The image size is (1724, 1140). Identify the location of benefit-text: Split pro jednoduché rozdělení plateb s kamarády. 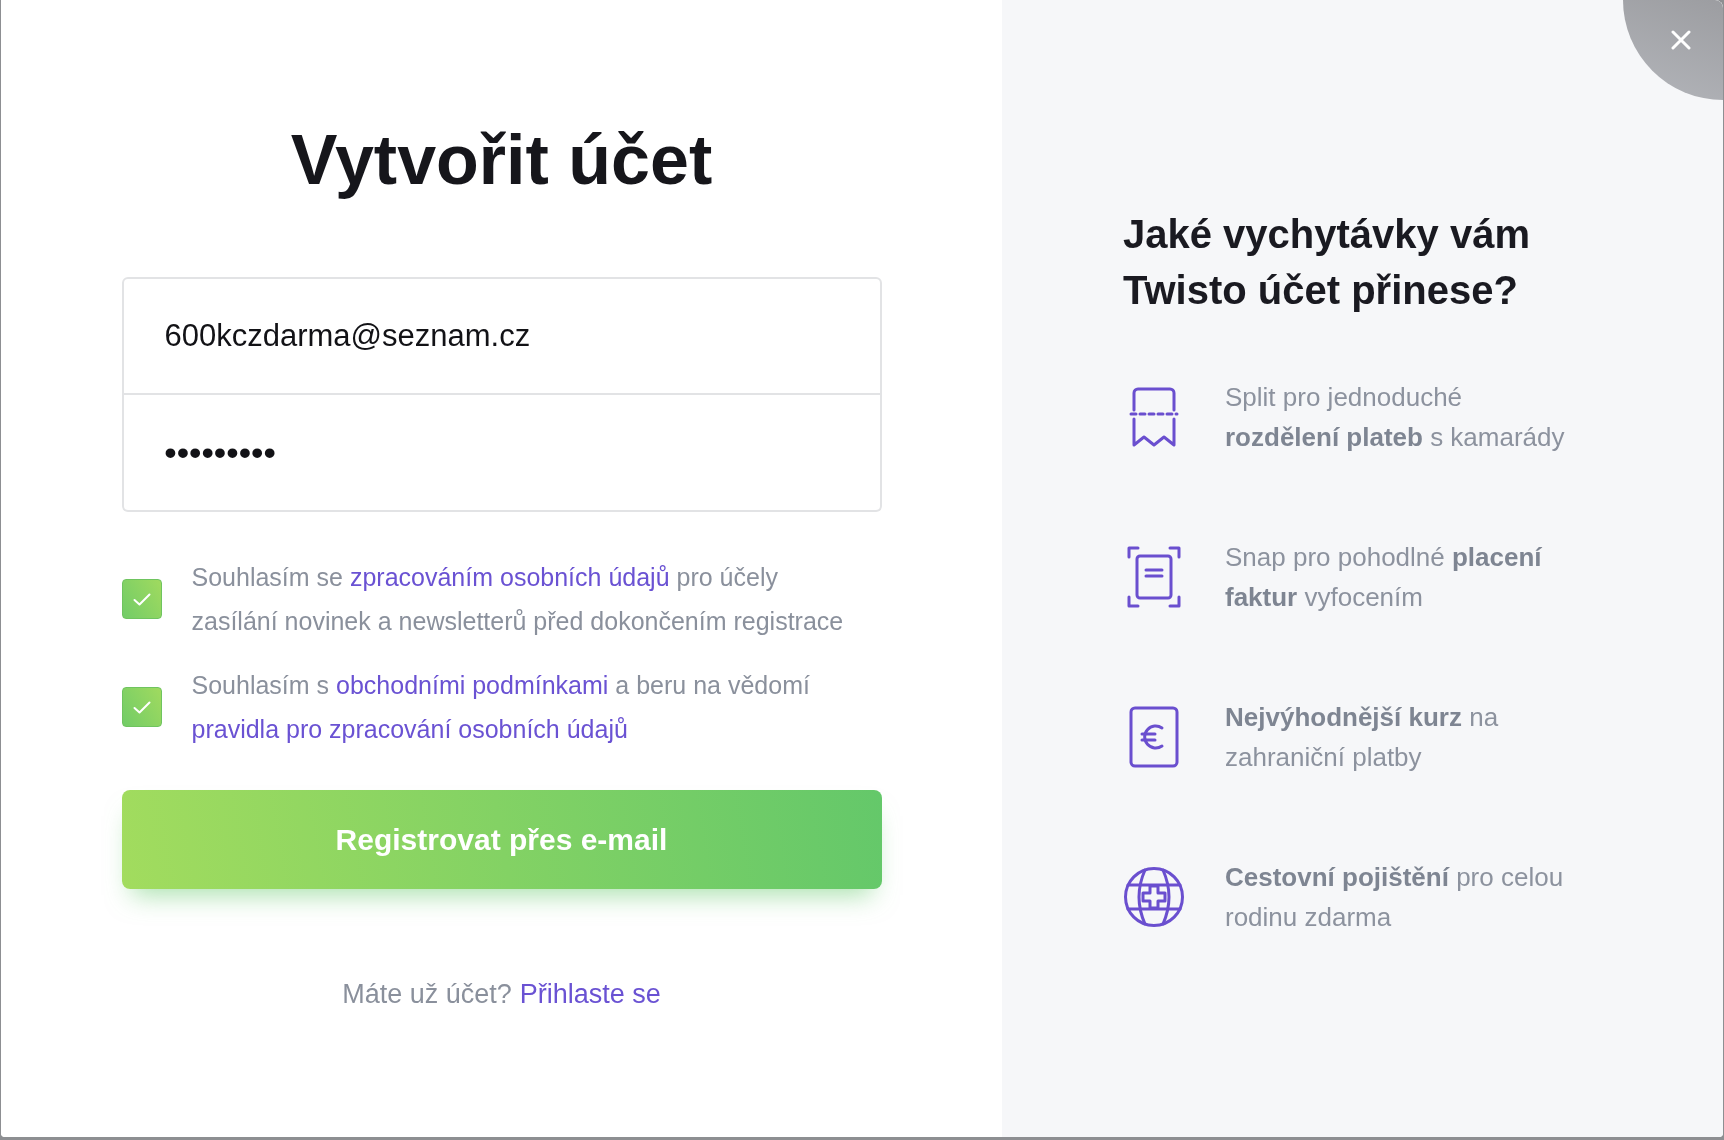
(1395, 417).